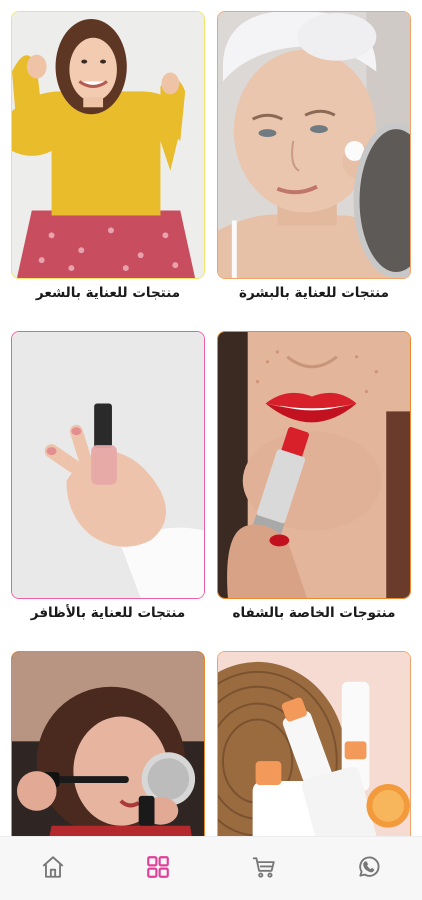  I want to click on nav-whatsapp, so click(369, 869).